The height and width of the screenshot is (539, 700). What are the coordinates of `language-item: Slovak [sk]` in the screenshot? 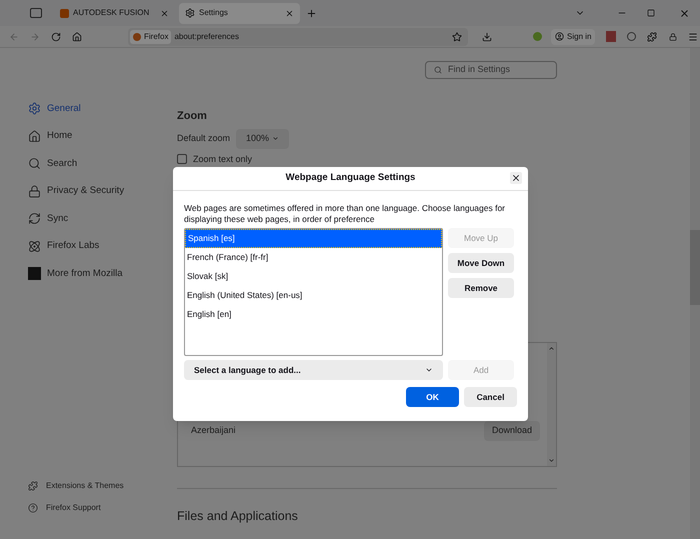 It's located at (313, 276).